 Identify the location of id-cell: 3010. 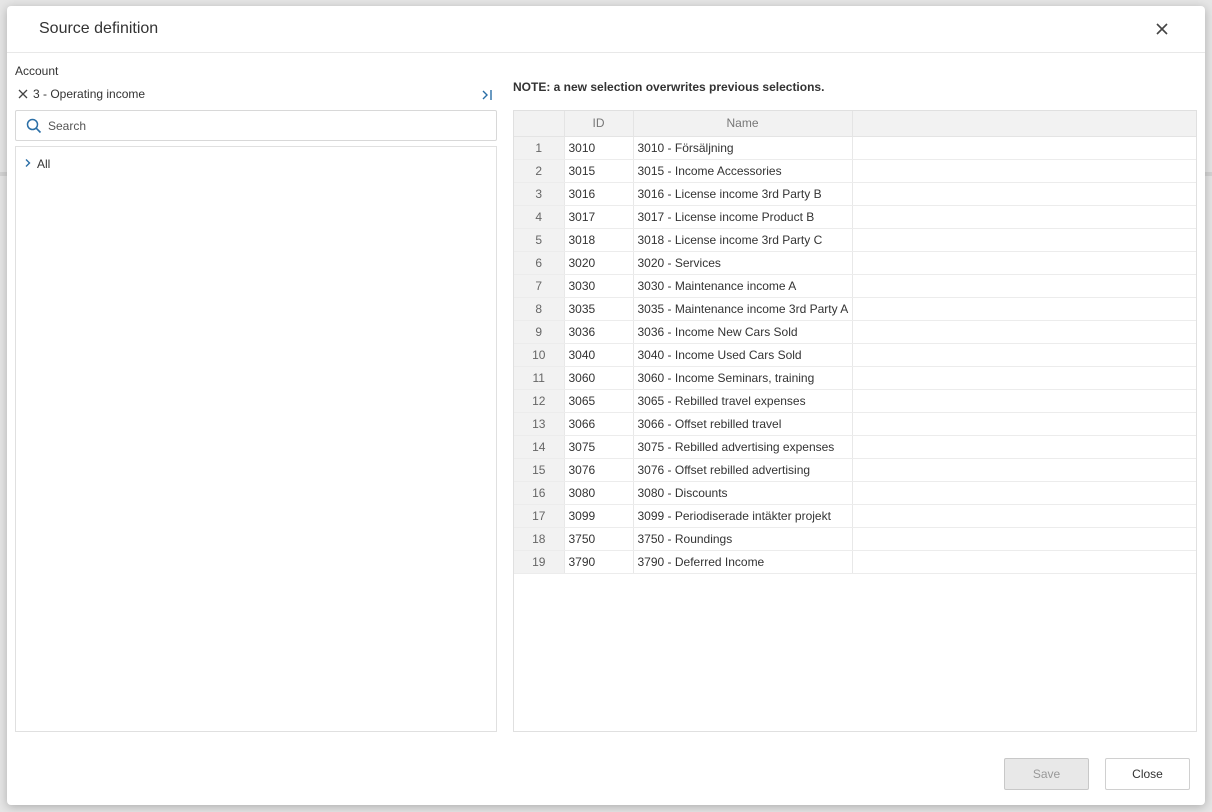
(599, 148).